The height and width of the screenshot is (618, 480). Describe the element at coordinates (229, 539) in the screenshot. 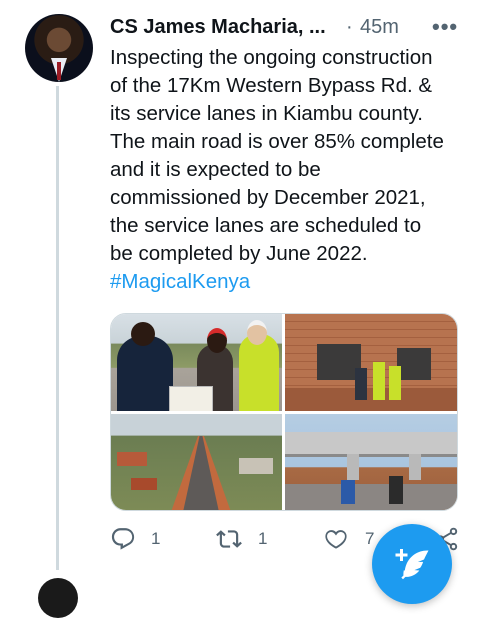

I see `retweet-icon` at that location.